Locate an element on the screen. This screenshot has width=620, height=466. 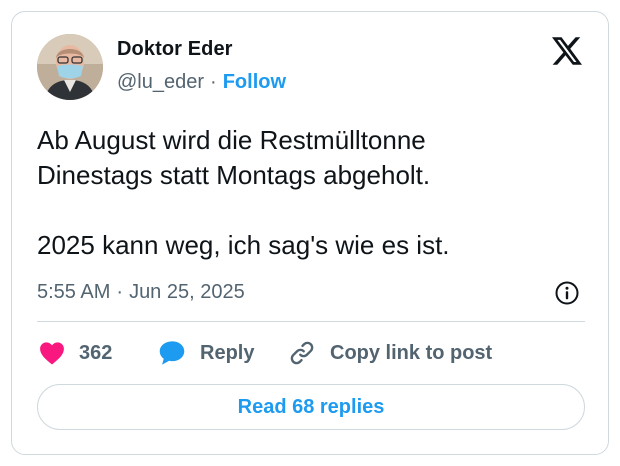
author-handle-row: @lu_eder · Follow is located at coordinates (201, 82).